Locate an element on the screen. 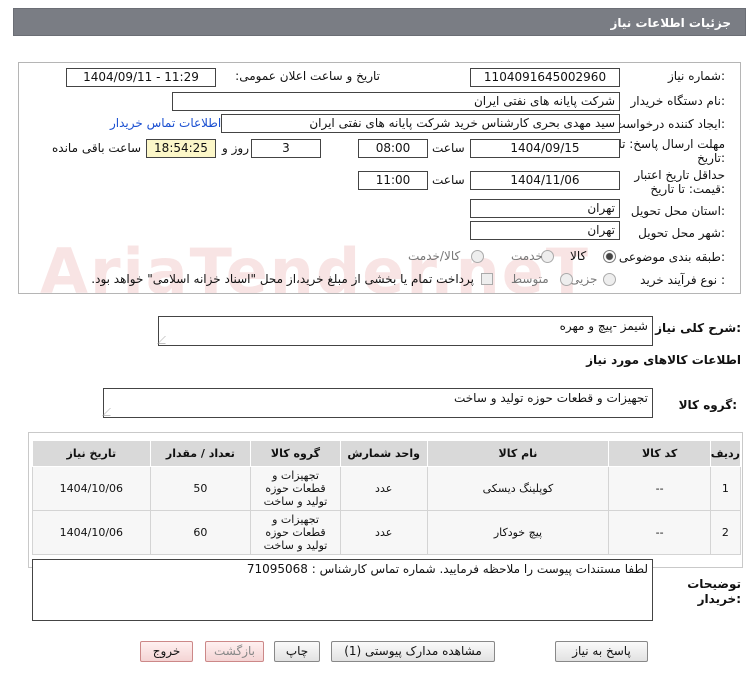 Image resolution: width=755 pixels, height=678 pixels. process-option-minor: جزیی is located at coordinates (584, 279).